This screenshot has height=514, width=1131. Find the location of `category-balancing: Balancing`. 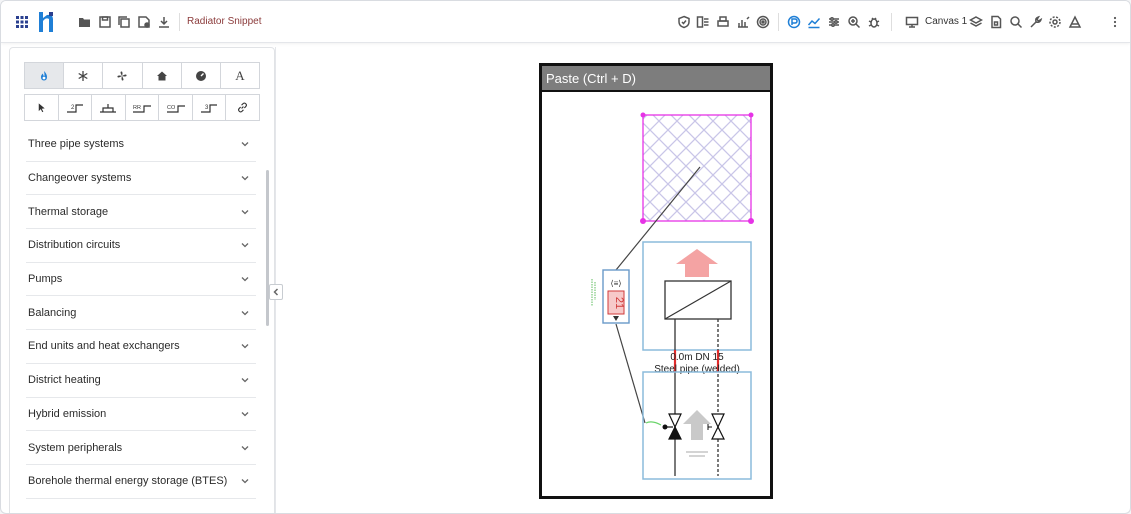

category-balancing: Balancing is located at coordinates (141, 313).